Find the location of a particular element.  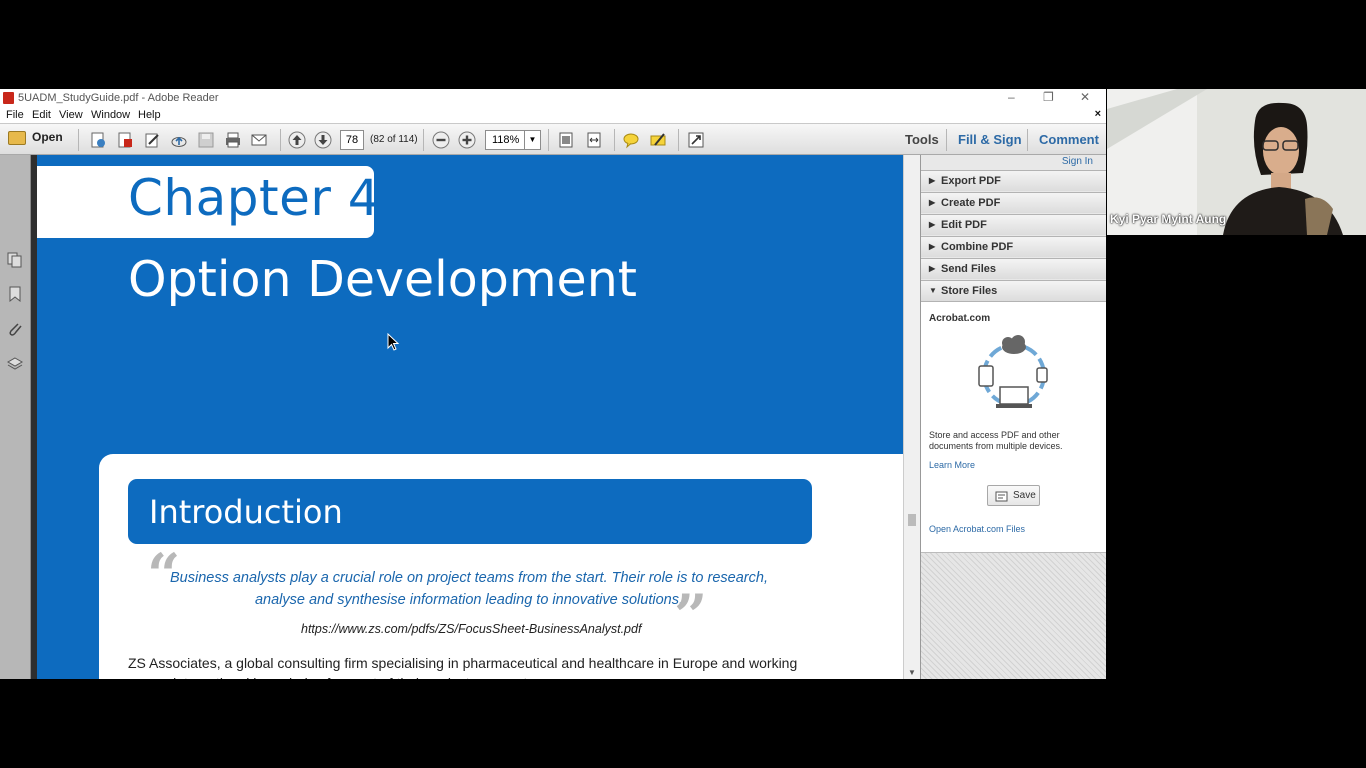

edit-pdf-icon is located at coordinates (152, 140).